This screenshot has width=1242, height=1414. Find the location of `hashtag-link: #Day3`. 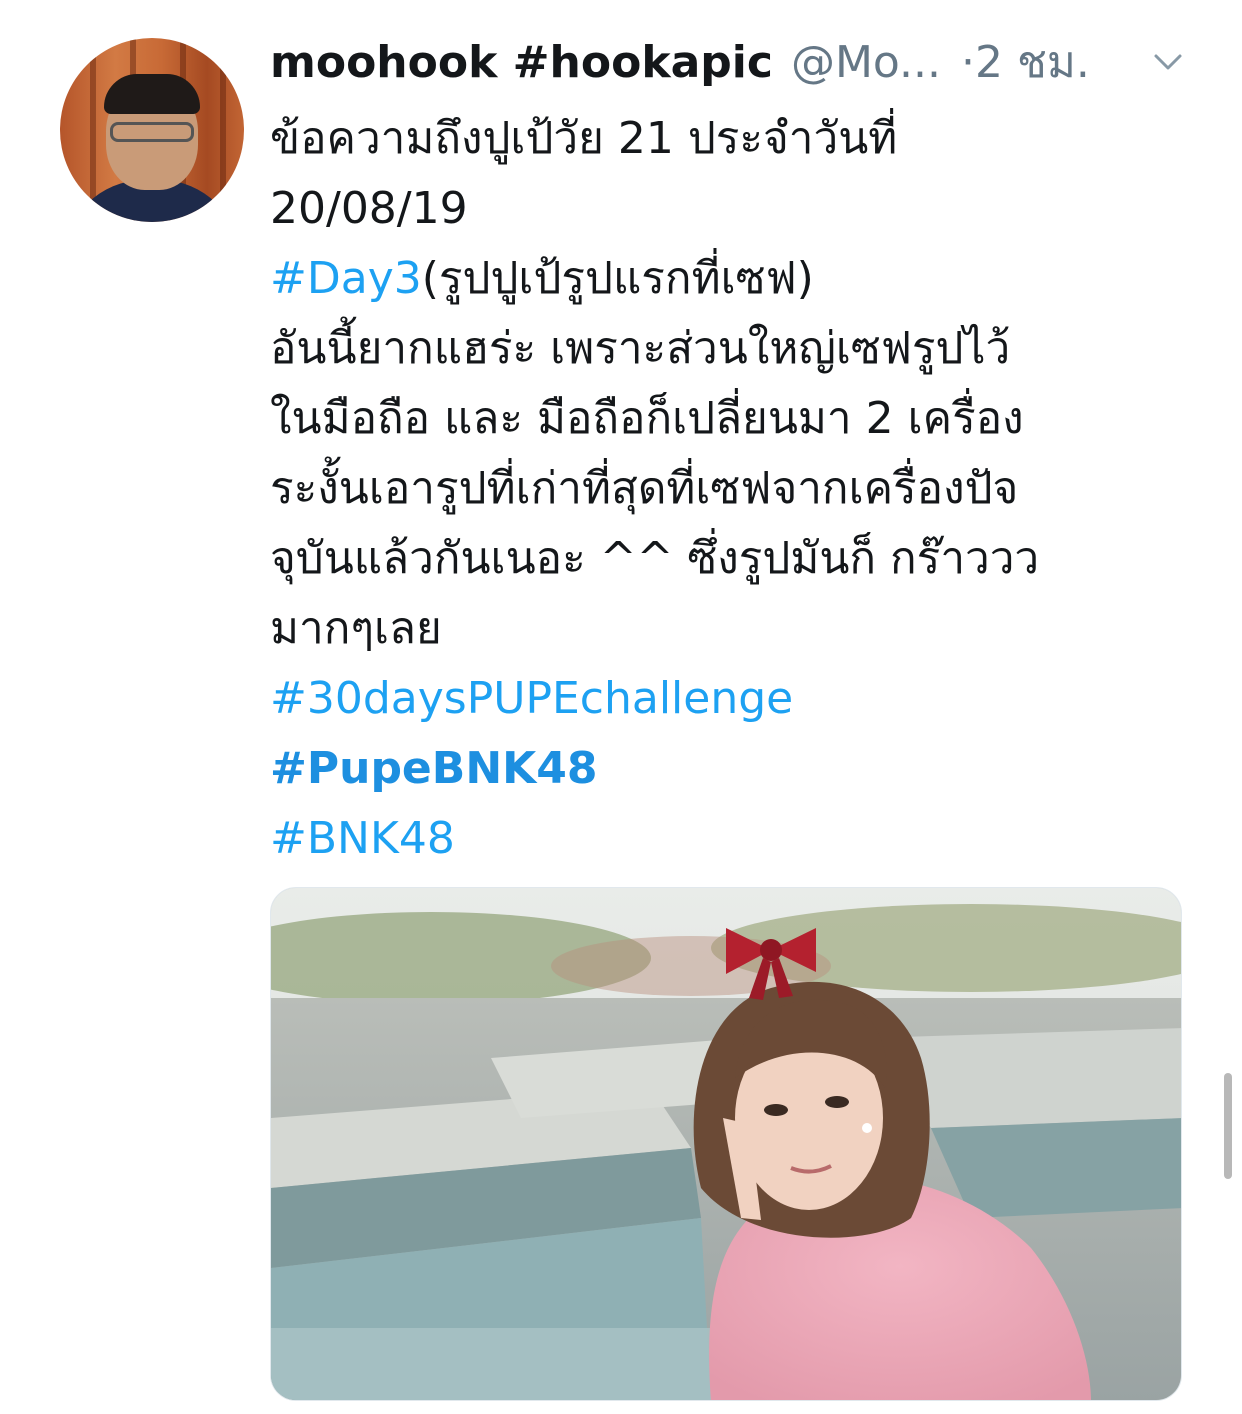

hashtag-link: #Day3 is located at coordinates (346, 278).